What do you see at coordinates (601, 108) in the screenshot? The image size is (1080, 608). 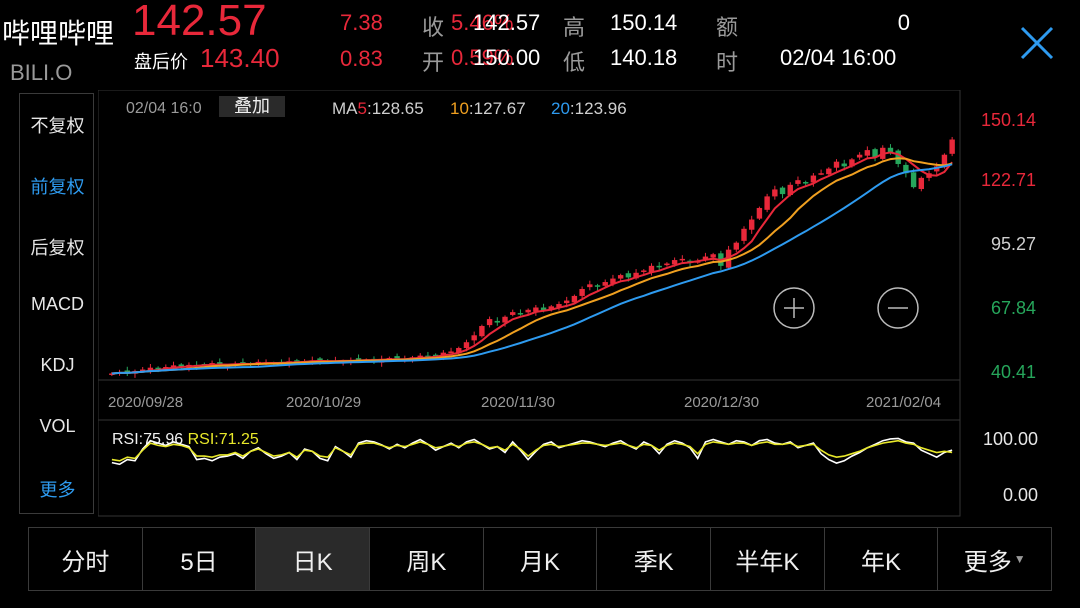 I see `ma20-value: 123.96` at bounding box center [601, 108].